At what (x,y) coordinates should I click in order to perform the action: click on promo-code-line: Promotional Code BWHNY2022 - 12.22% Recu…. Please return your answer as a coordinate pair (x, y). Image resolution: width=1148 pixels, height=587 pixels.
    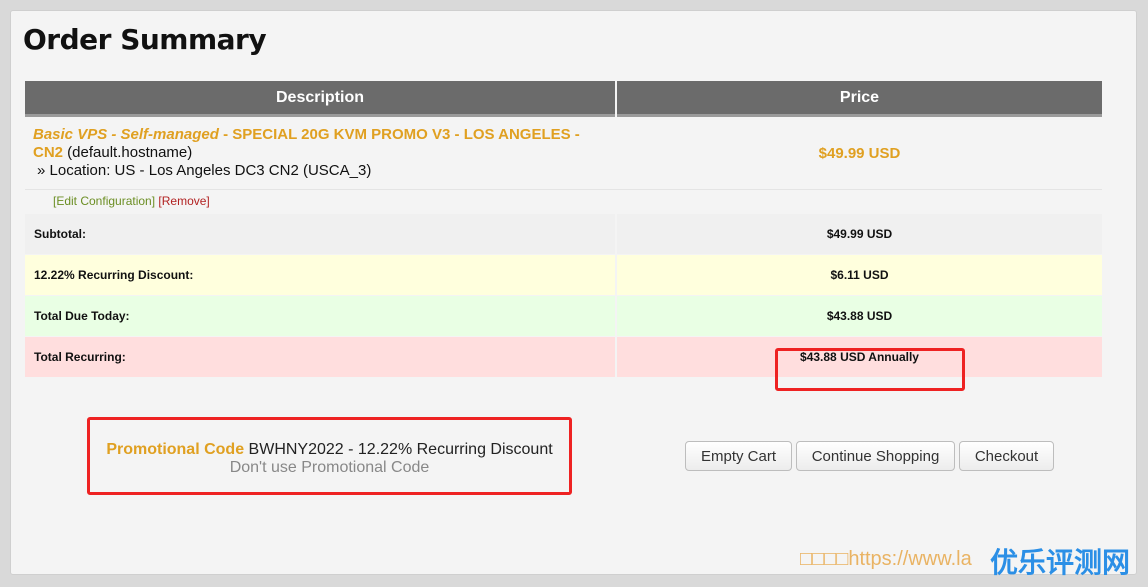
    Looking at the image, I should click on (329, 450).